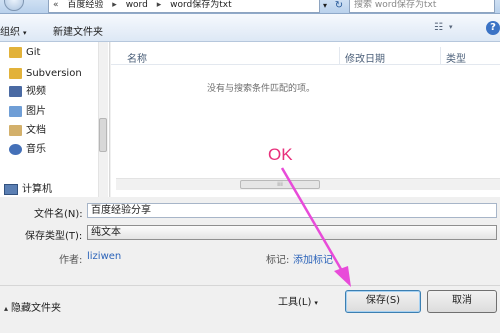  What do you see at coordinates (103, 135) in the screenshot?
I see `nav-scrollbar-thumb` at bounding box center [103, 135].